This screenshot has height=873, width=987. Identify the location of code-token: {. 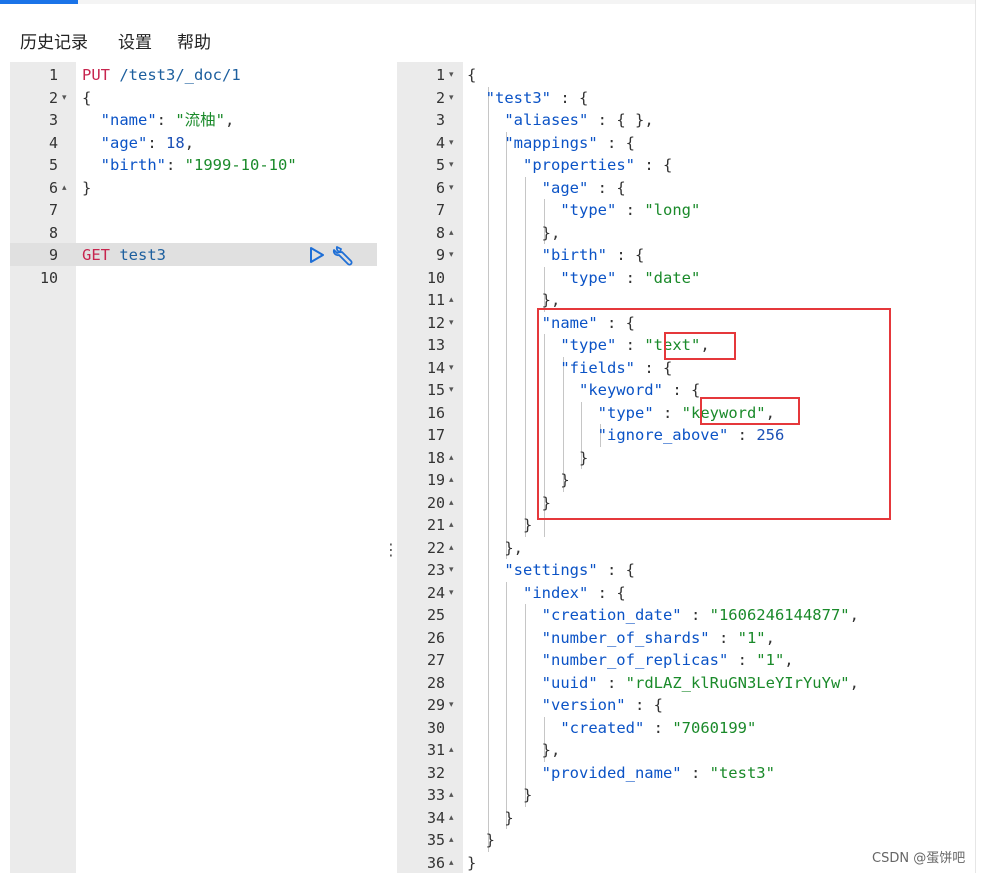
(472, 75).